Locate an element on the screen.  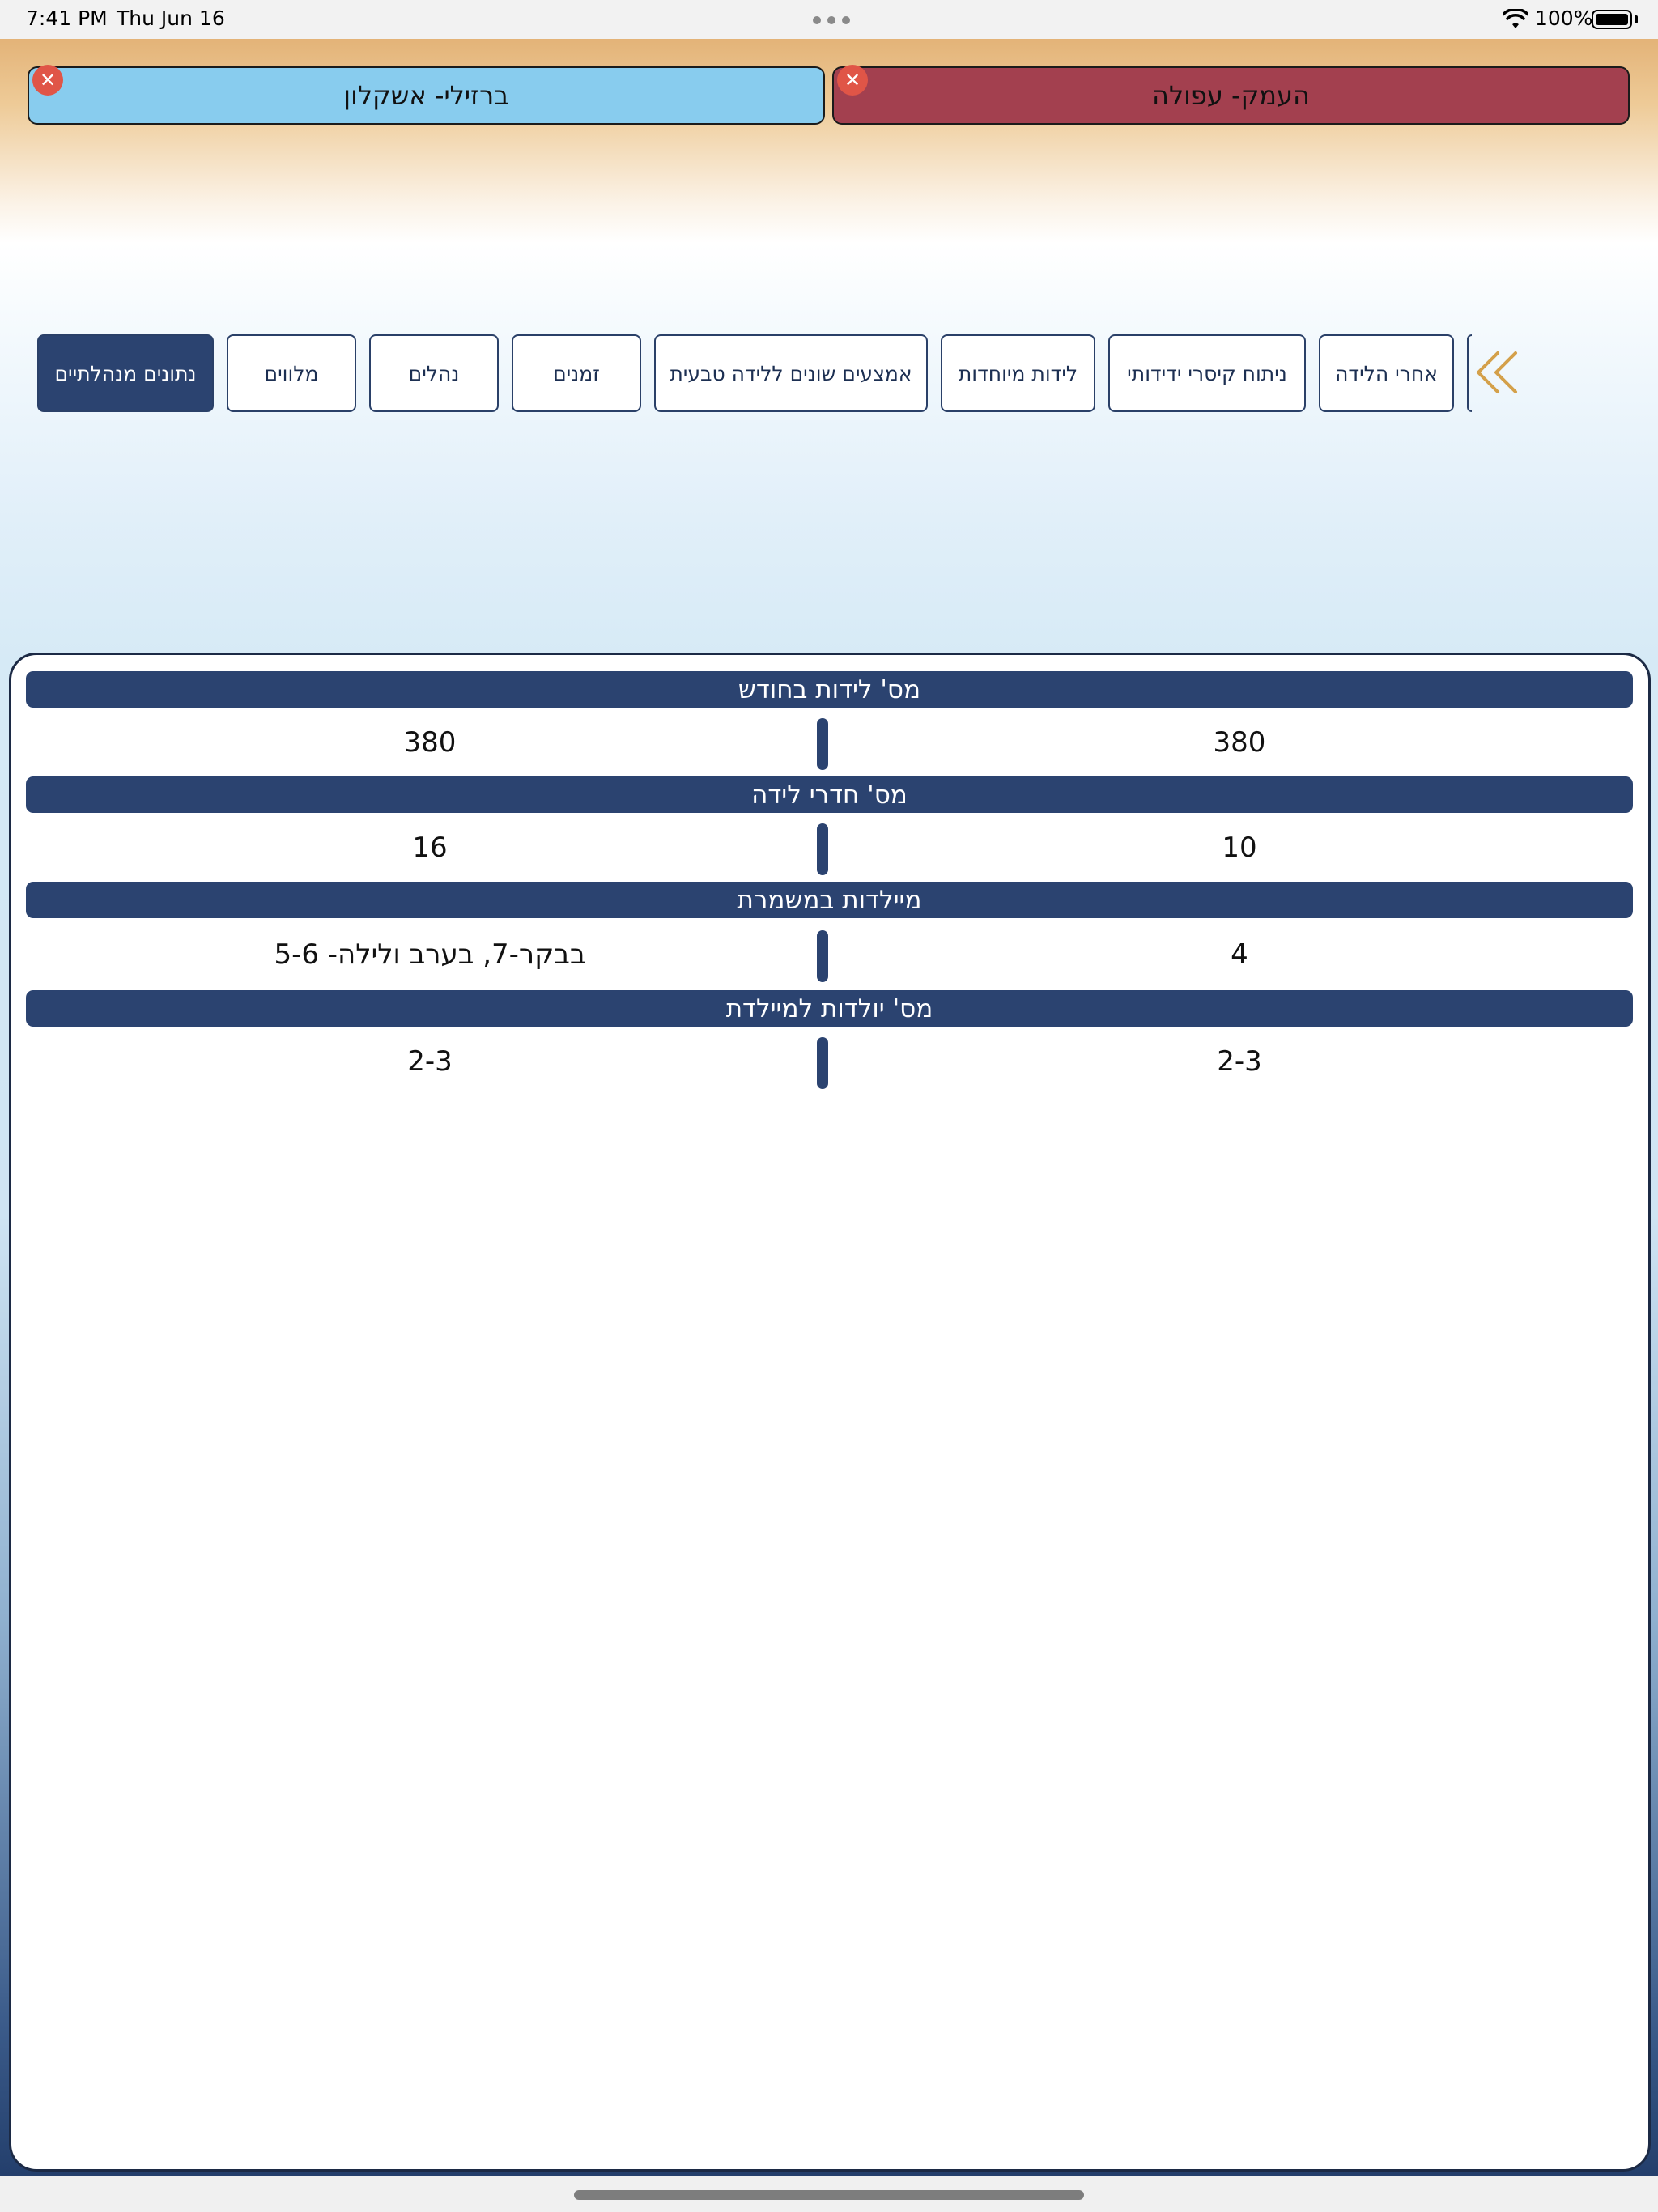
value-right: 4 is located at coordinates (1239, 954).